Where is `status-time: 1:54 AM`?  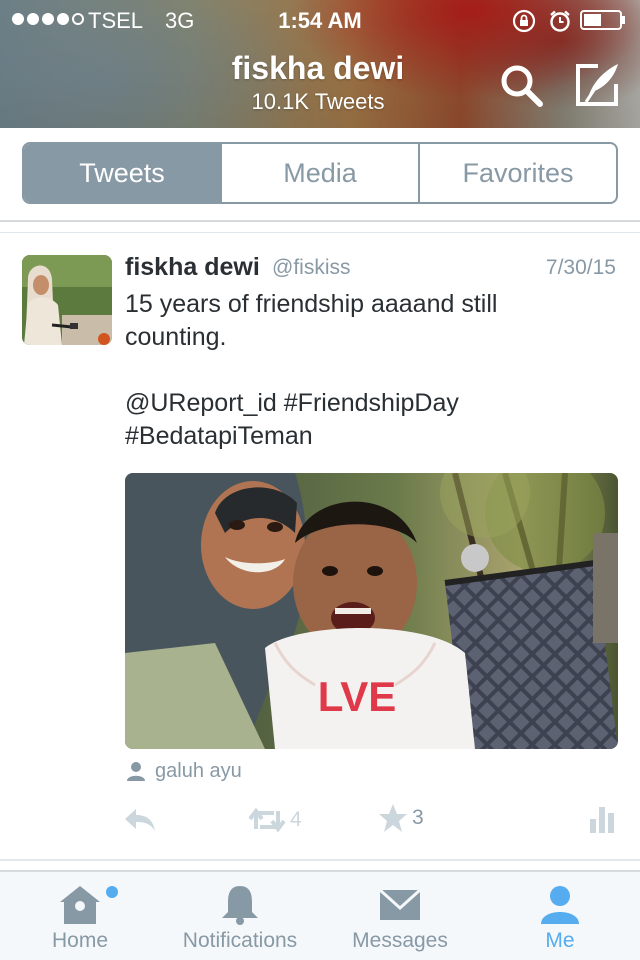
status-time: 1:54 AM is located at coordinates (320, 20).